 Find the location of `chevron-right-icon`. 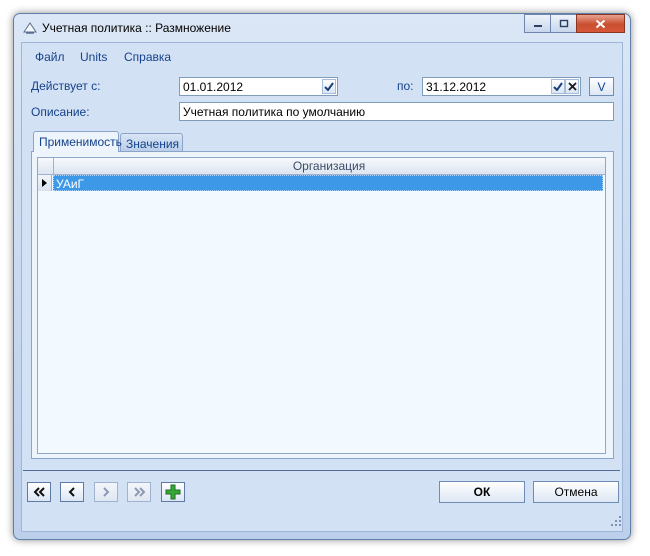

chevron-right-icon is located at coordinates (106, 492).